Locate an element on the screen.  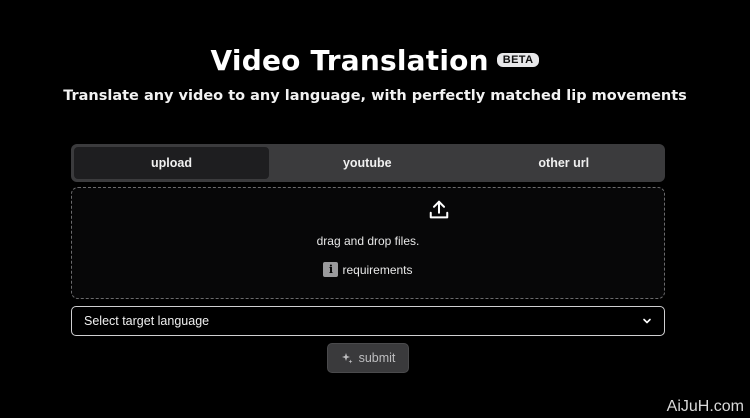
tab-youtube: youtube is located at coordinates (367, 163).